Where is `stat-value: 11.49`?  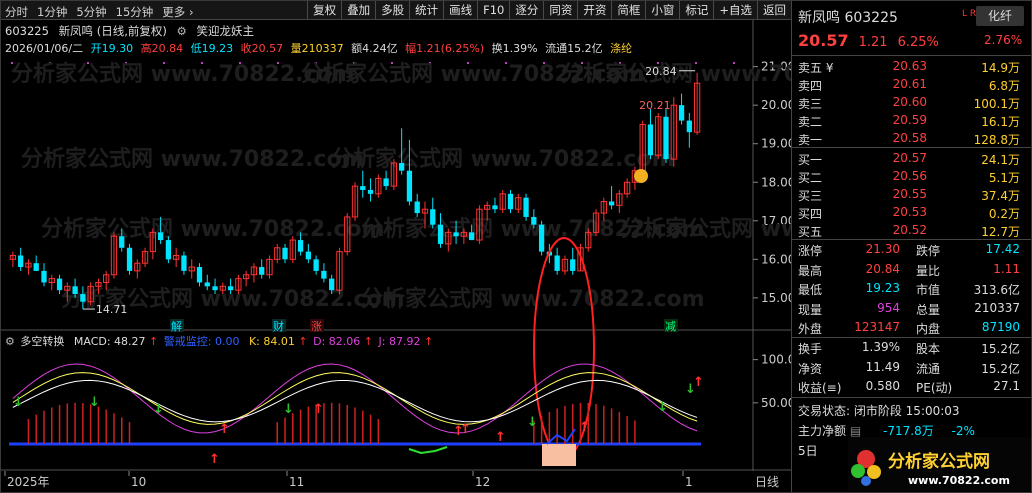
stat-value: 11.49 is located at coordinates (882, 366).